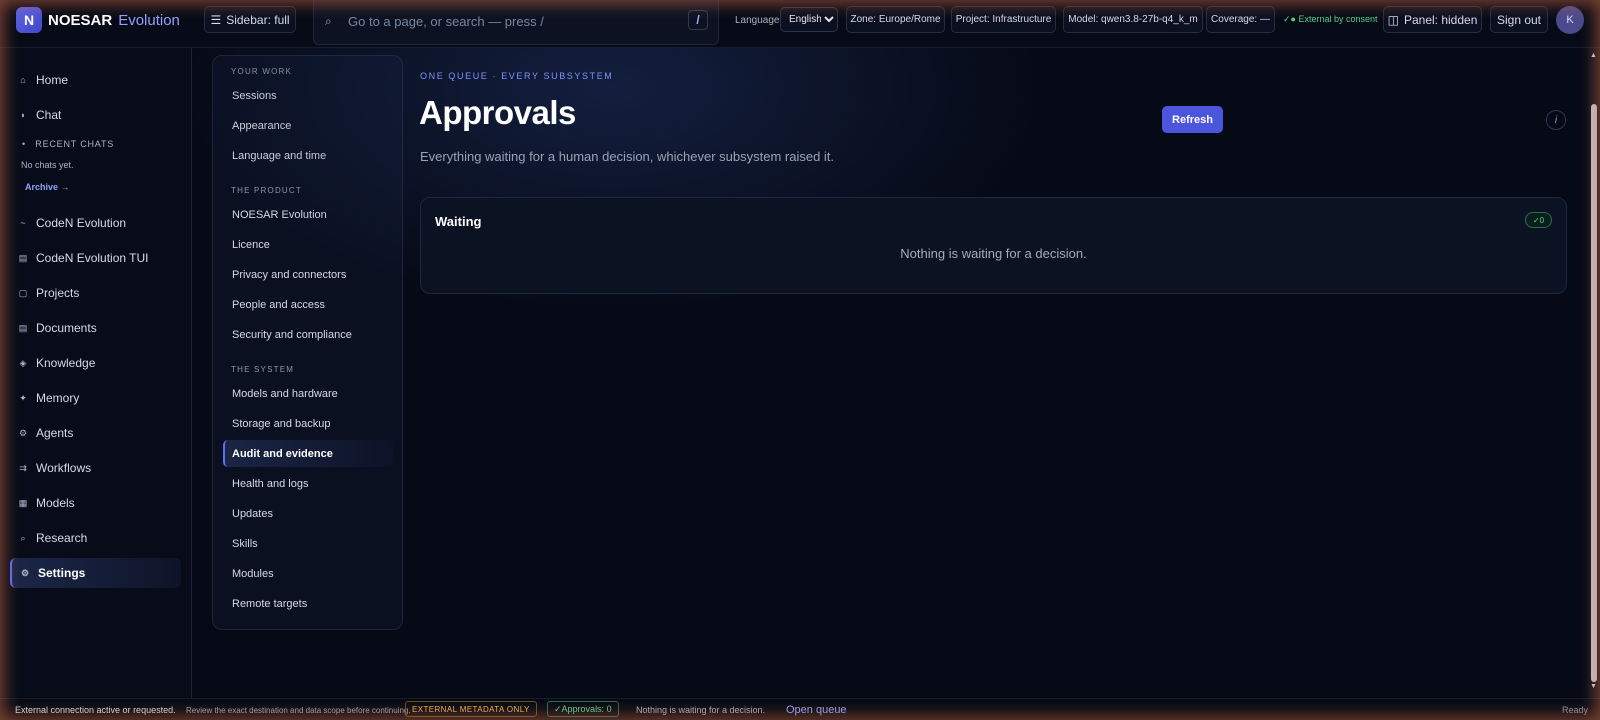 This screenshot has width=1600, height=720. What do you see at coordinates (993, 253) in the screenshot?
I see `empty-state-text: Nothing is waiting for a decision.` at bounding box center [993, 253].